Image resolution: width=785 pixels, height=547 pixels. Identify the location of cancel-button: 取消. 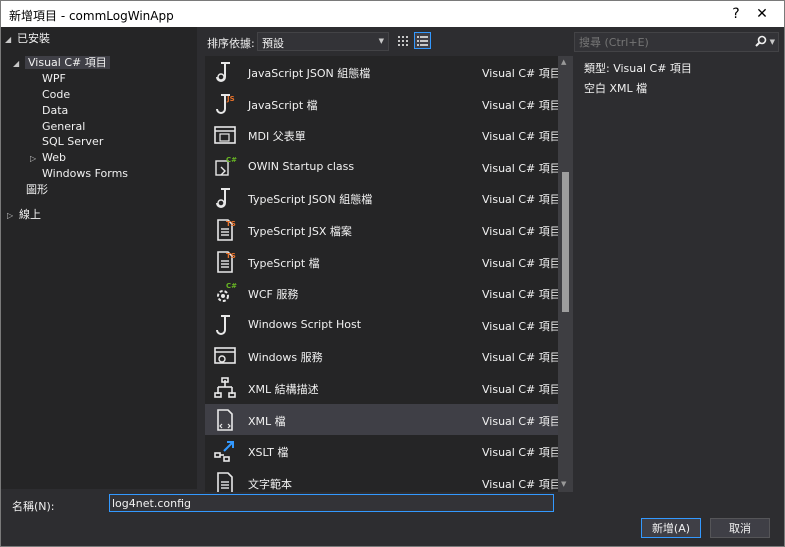
(740, 528).